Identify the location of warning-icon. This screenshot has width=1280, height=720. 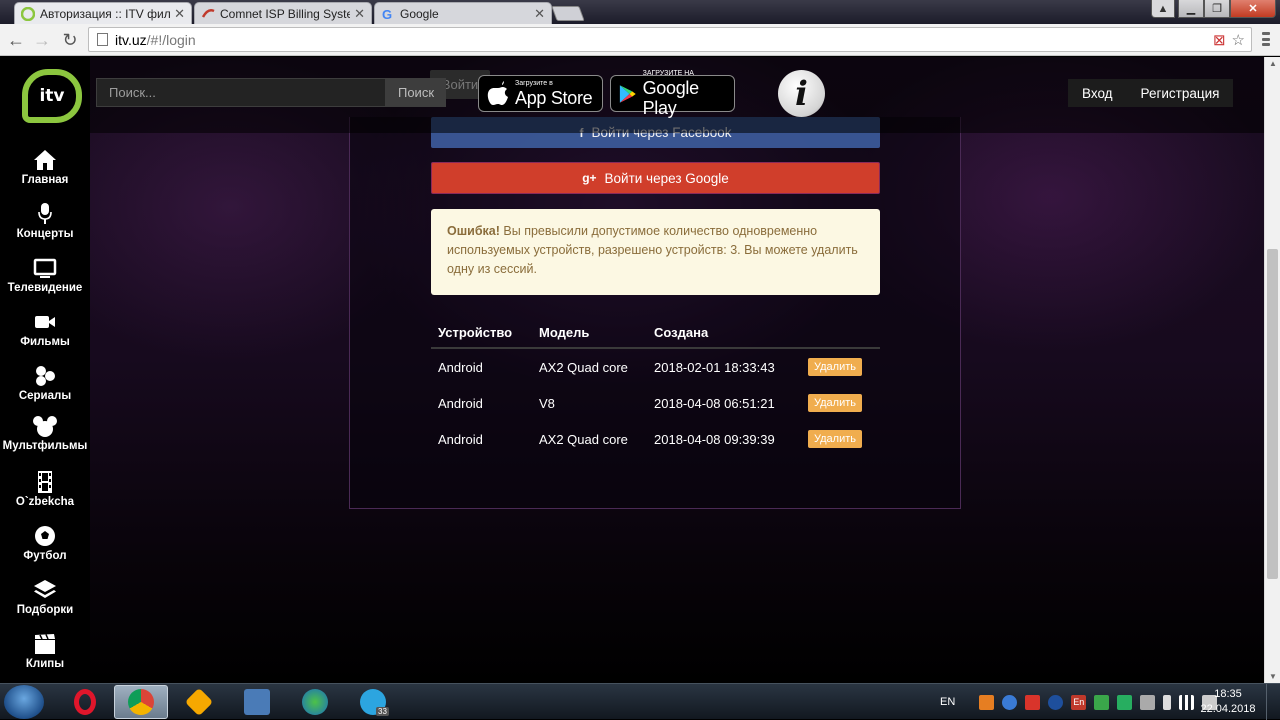
(1033, 702).